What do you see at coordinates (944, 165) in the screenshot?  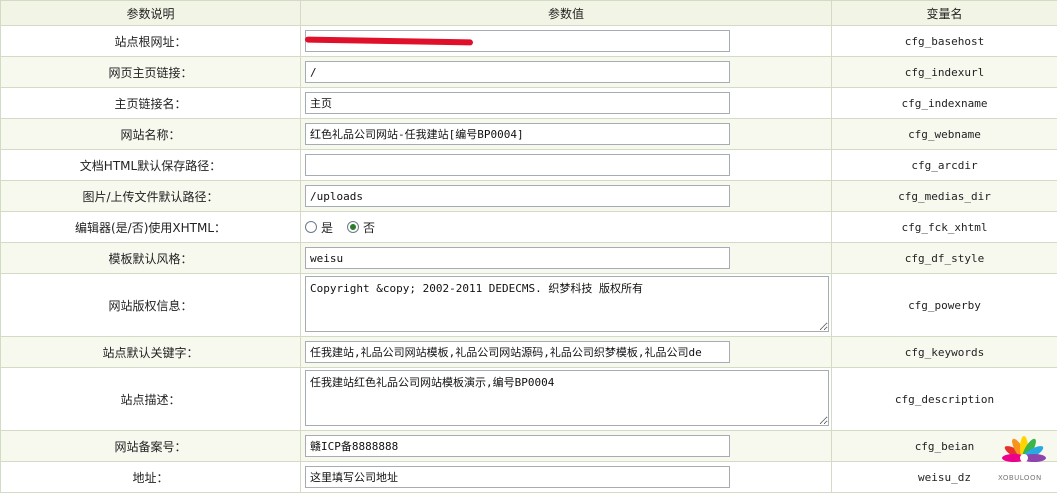 I see `row-varname: cfg_arcdir` at bounding box center [944, 165].